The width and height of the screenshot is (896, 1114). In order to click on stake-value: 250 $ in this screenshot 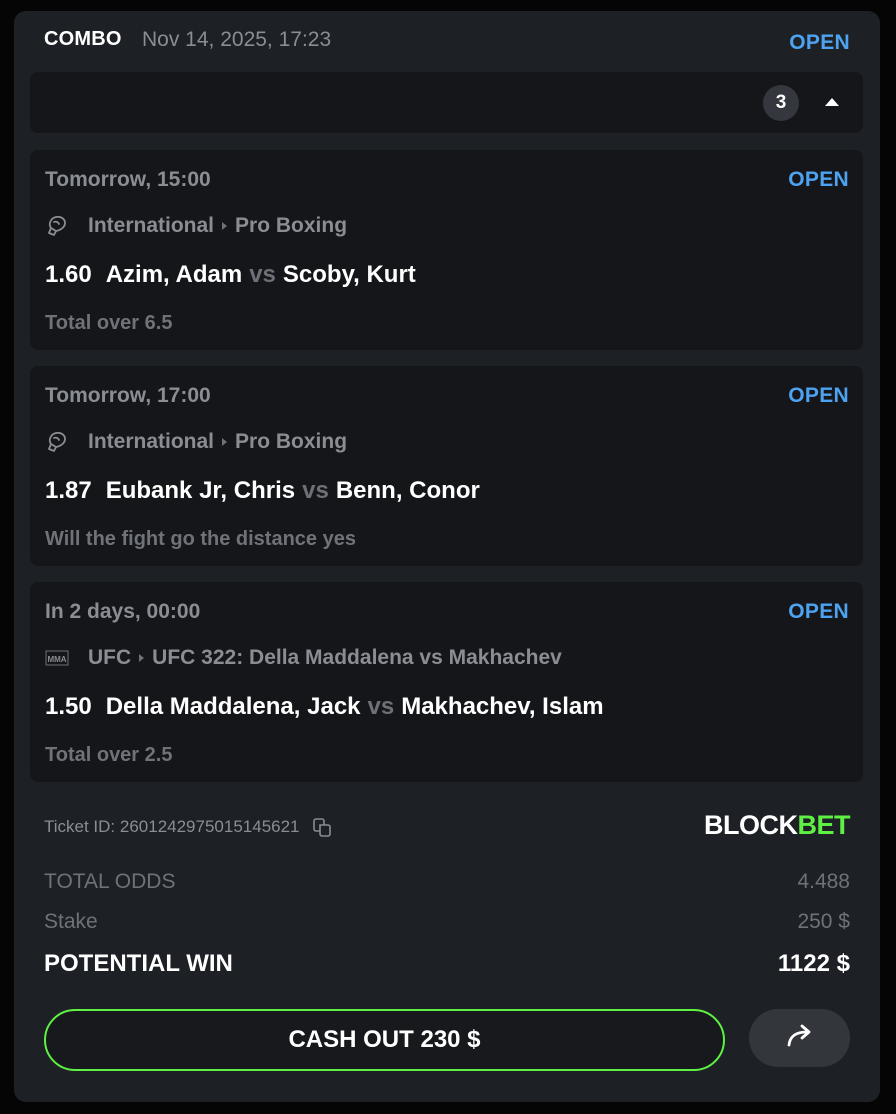, I will do `click(823, 921)`.